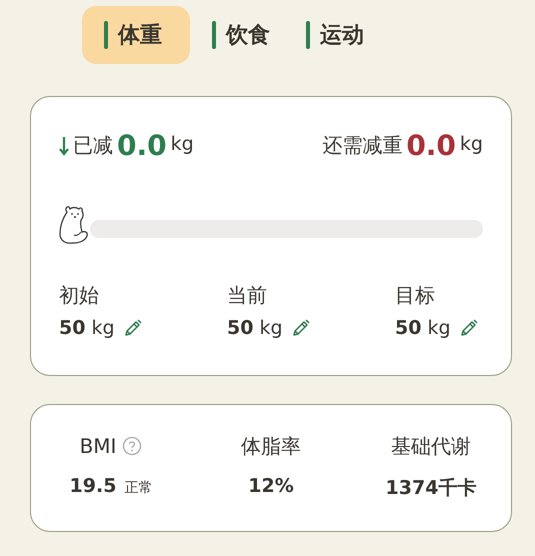 Image resolution: width=535 pixels, height=556 pixels. I want to click on weight-label: 当前, so click(247, 295).